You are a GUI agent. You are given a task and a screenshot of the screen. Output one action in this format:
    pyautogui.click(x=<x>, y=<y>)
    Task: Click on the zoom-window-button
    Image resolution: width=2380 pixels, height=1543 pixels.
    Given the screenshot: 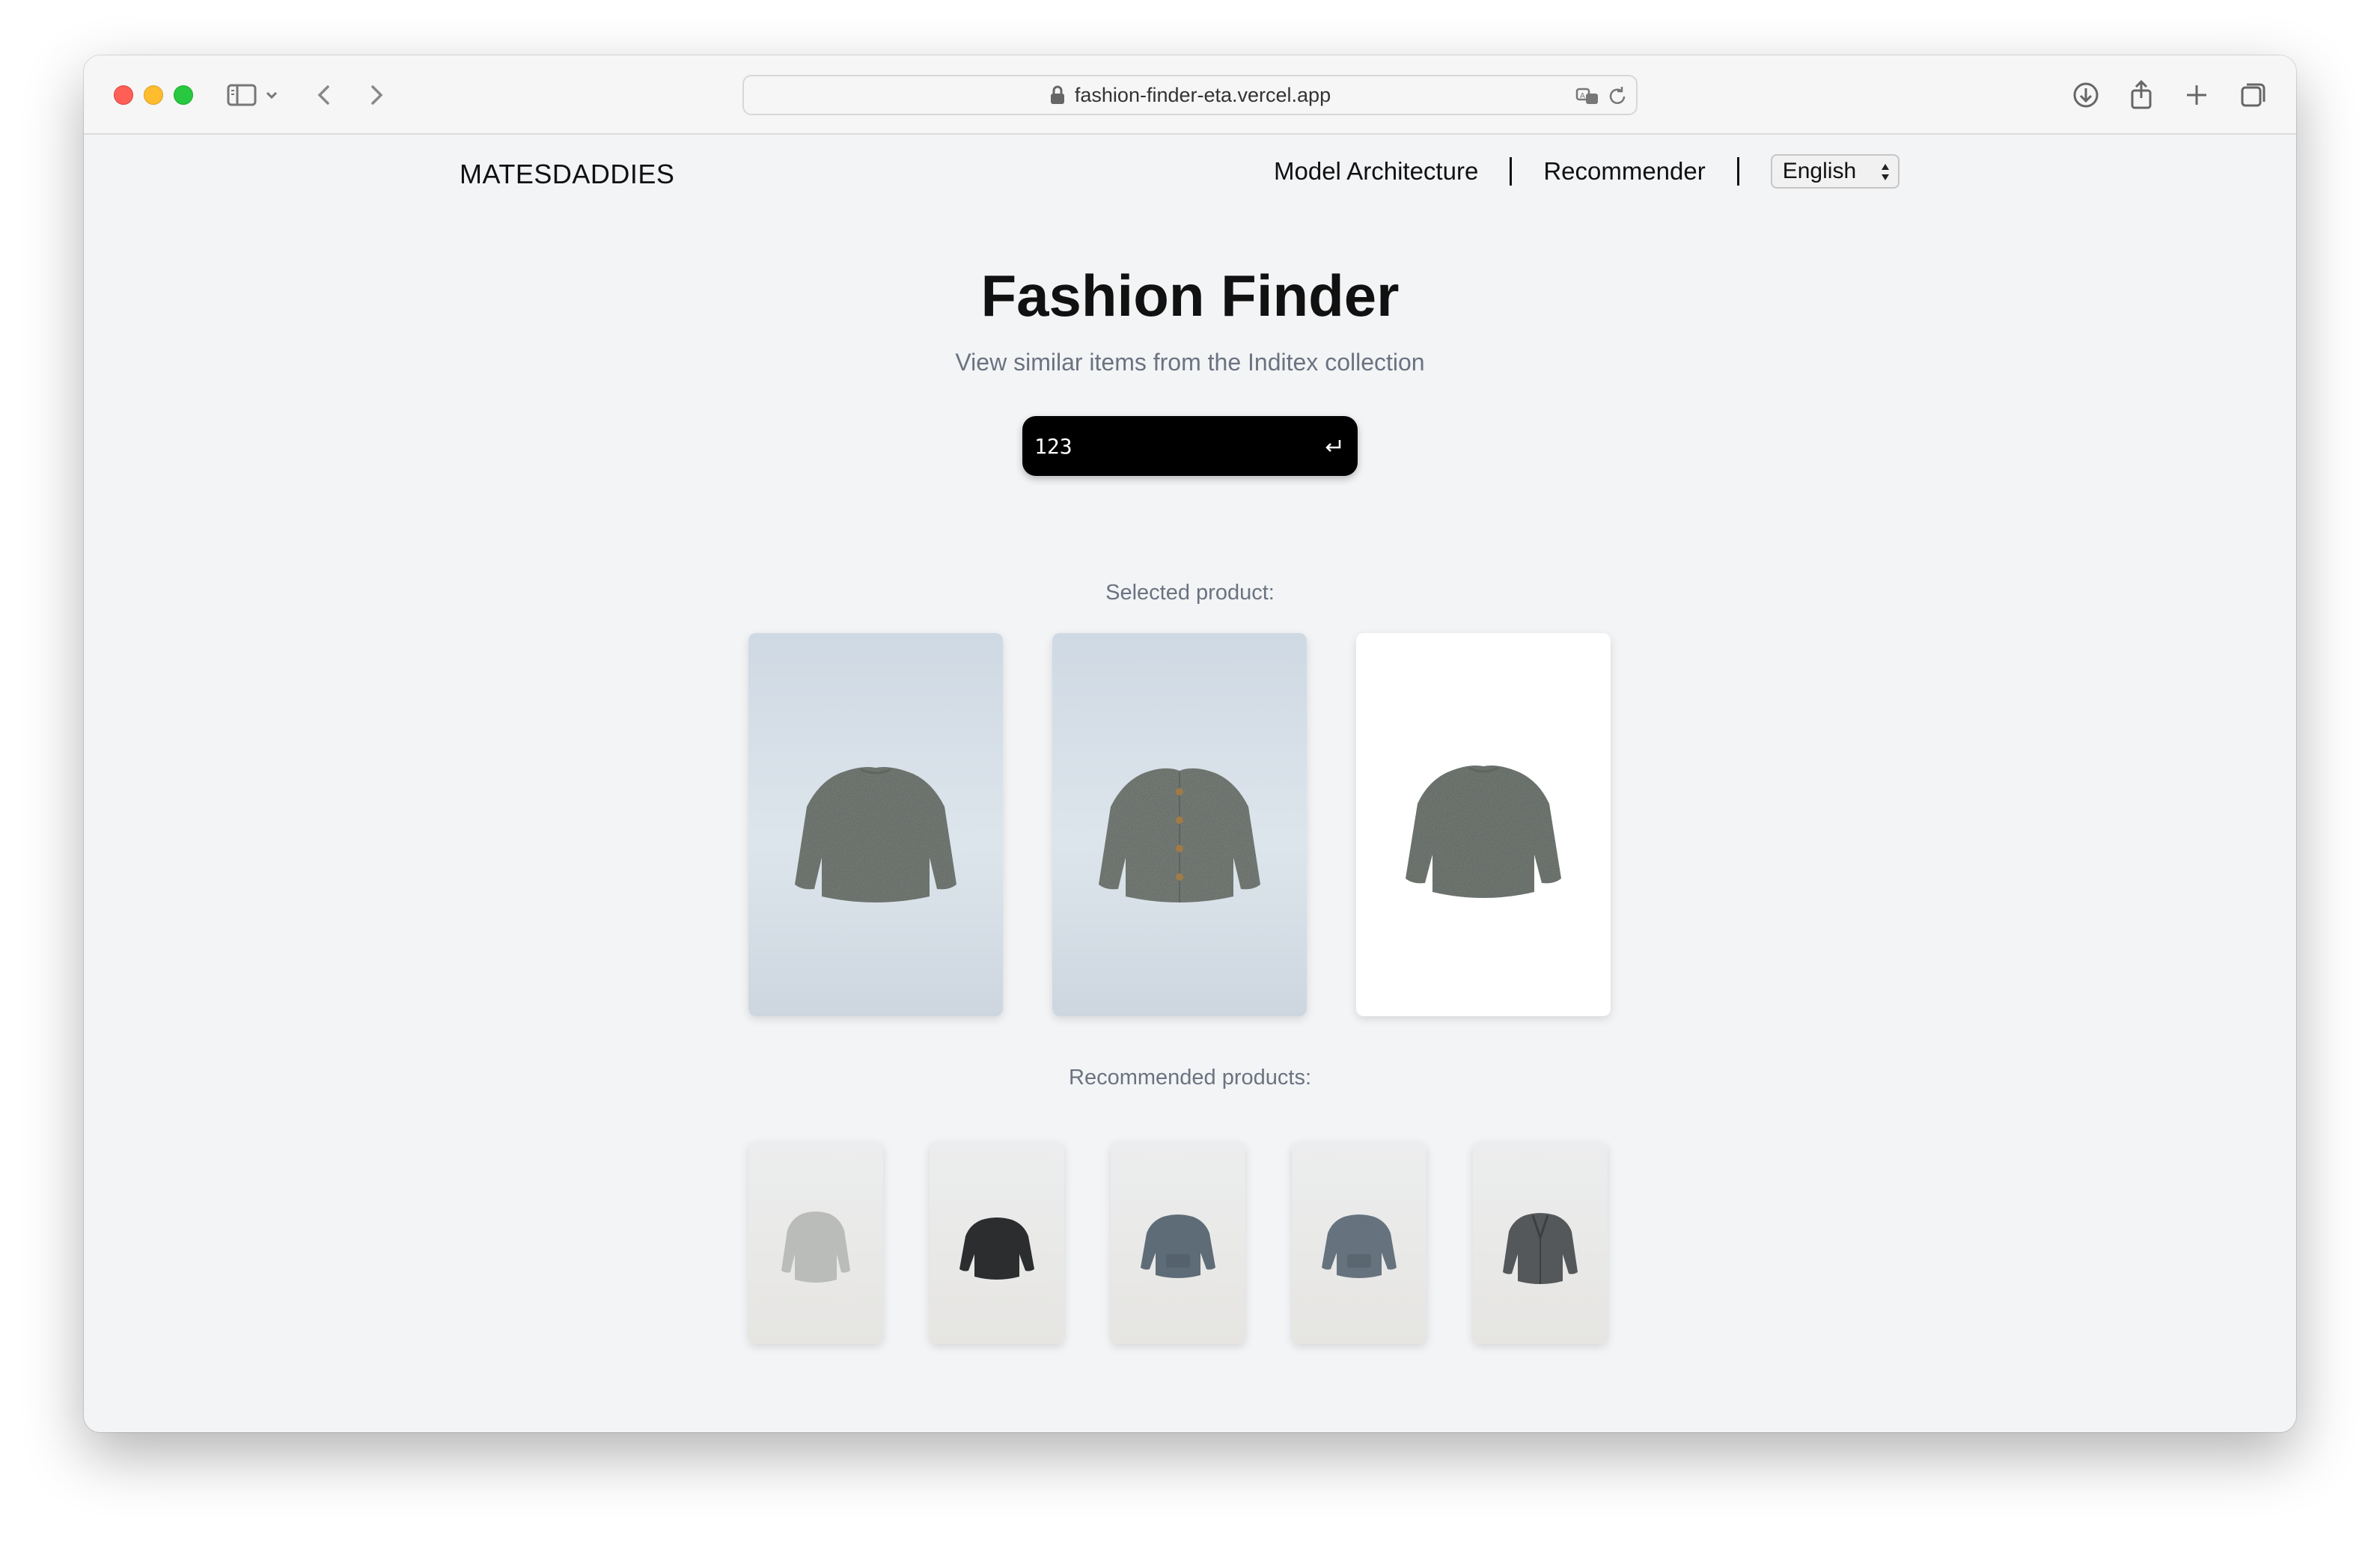 What is the action you would take?
    pyautogui.click(x=183, y=95)
    